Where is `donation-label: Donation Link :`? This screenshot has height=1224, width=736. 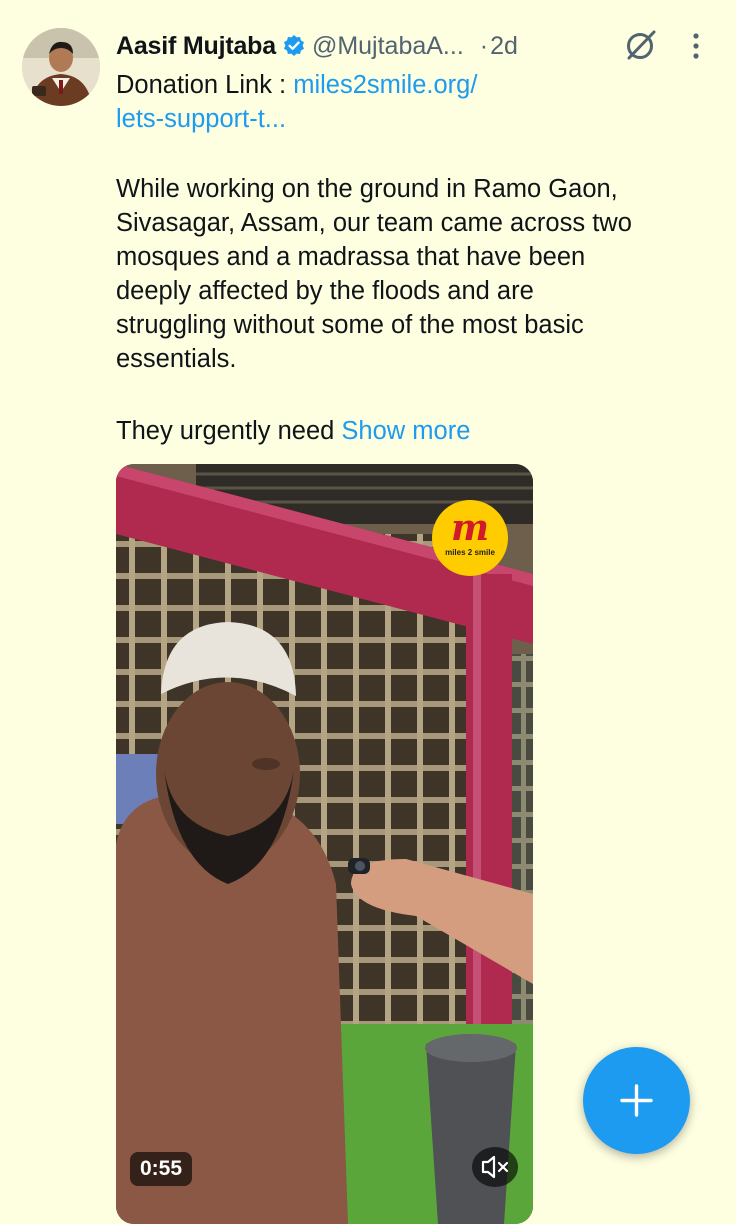 donation-label: Donation Link : is located at coordinates (205, 85).